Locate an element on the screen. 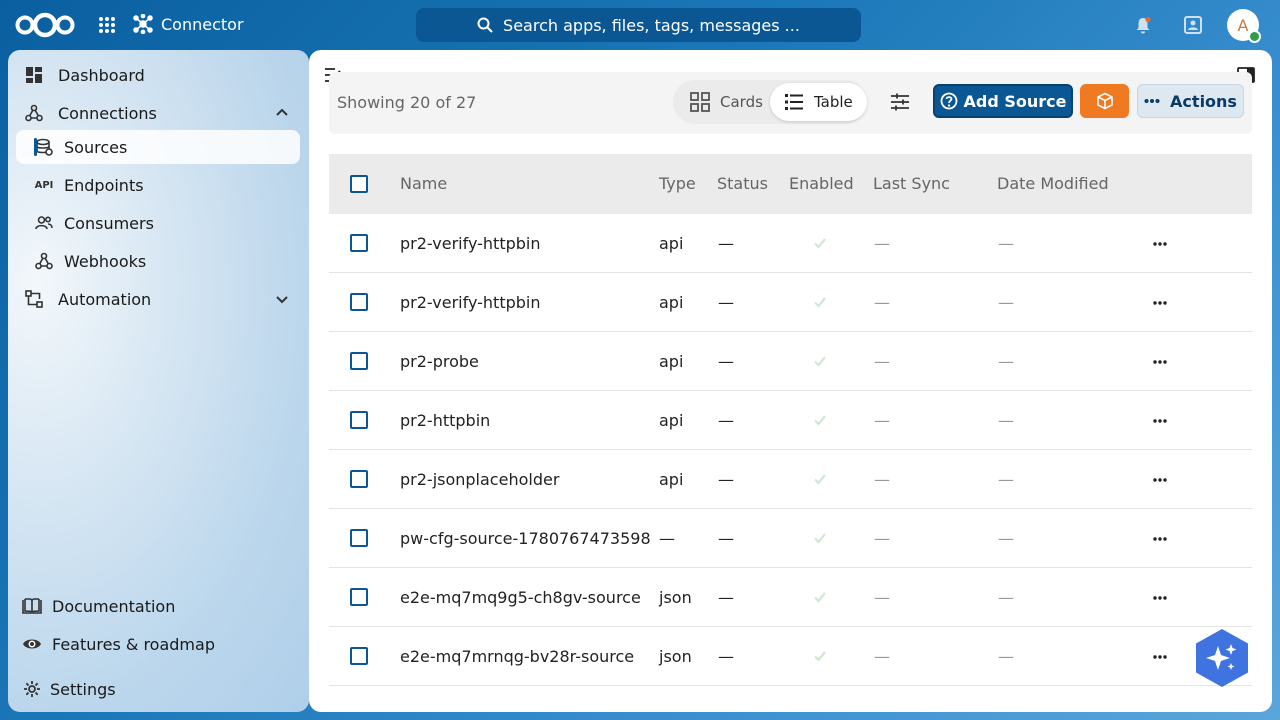  sidebar-item-webhooks: Webhooks is located at coordinates (158, 261).